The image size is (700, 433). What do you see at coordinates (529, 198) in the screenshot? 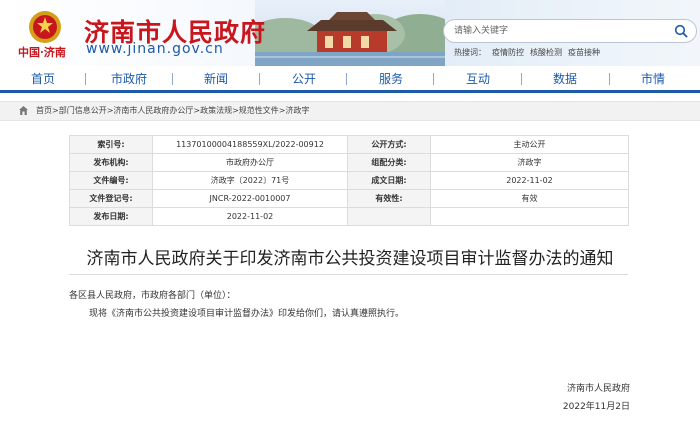
I see `validity-value: 有效` at bounding box center [529, 198].